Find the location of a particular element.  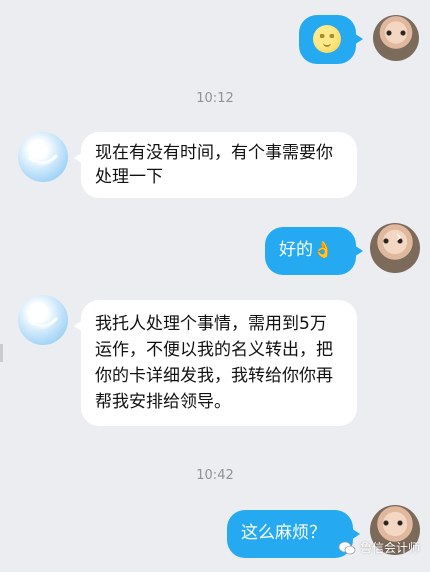

watermark-text: 鲁信会计师 is located at coordinates (389, 548).